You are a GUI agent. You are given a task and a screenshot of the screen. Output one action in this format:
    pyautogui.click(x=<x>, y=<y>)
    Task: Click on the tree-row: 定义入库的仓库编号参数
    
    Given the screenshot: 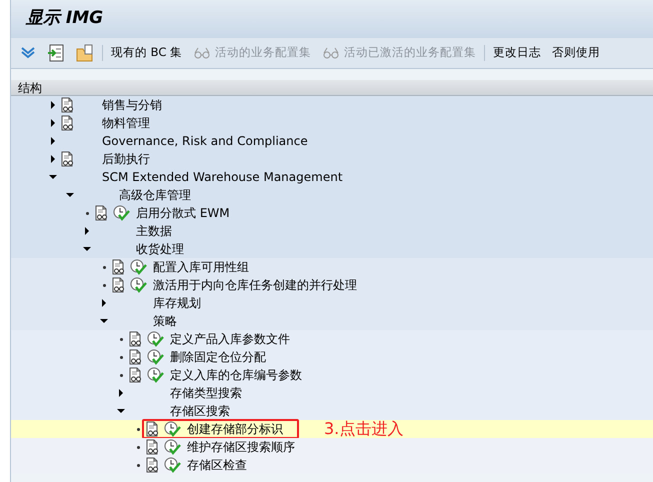 What is the action you would take?
    pyautogui.click(x=332, y=375)
    